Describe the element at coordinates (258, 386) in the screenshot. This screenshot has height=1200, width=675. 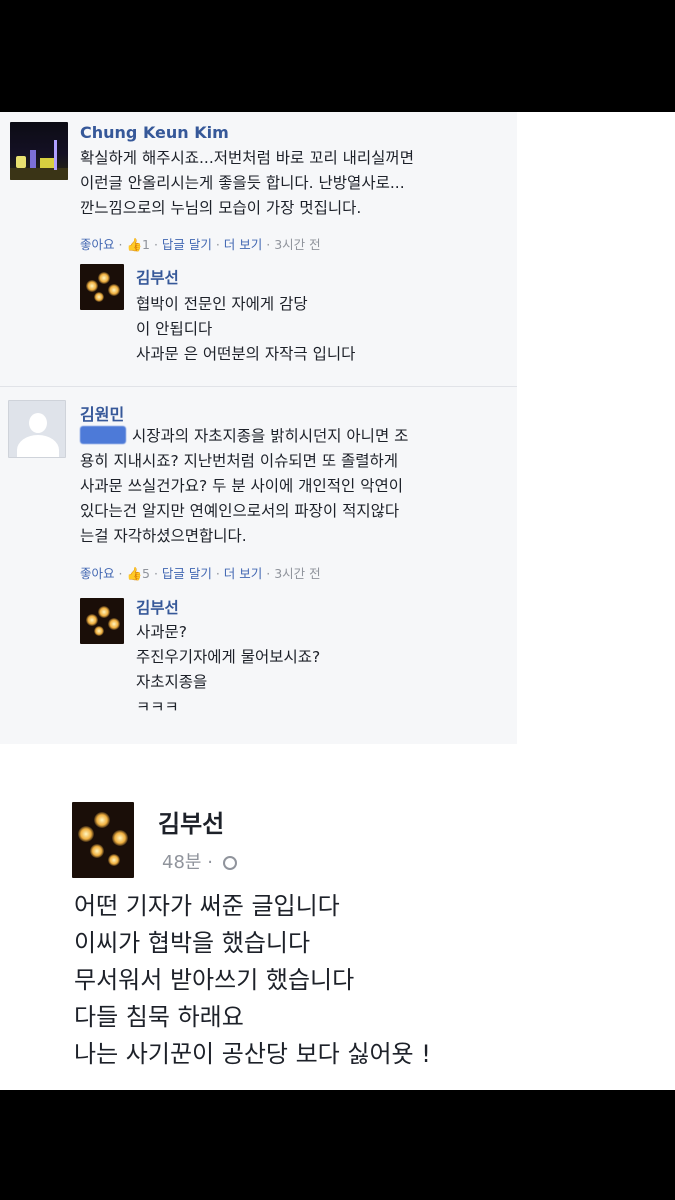
I see `divider` at that location.